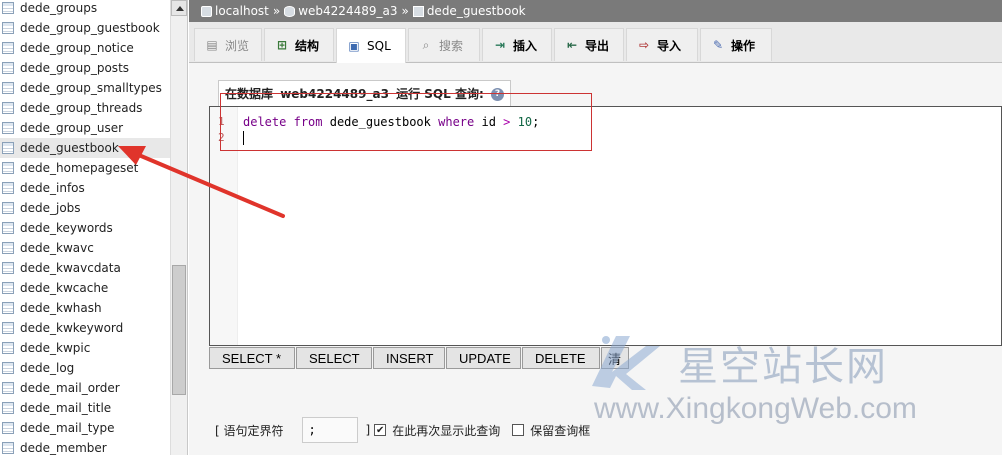 The height and width of the screenshot is (455, 1002). Describe the element at coordinates (669, 45) in the screenshot. I see `tab-import-label: 导入` at that location.